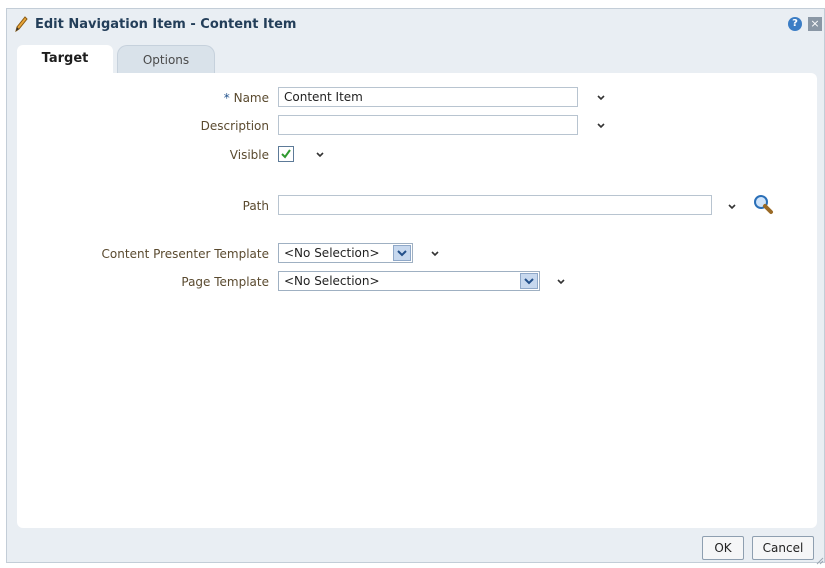  I want to click on page-template-value: <No Selection>, so click(332, 281).